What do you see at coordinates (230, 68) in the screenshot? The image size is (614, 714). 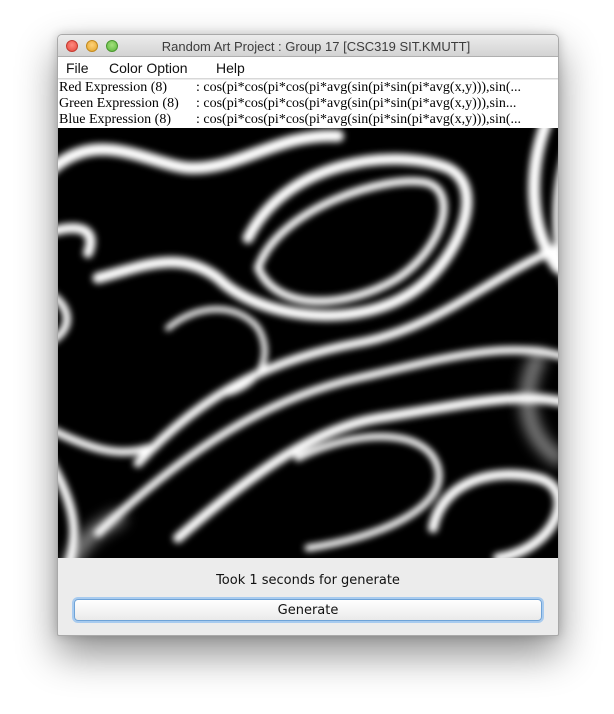 I see `menu-help: Help` at bounding box center [230, 68].